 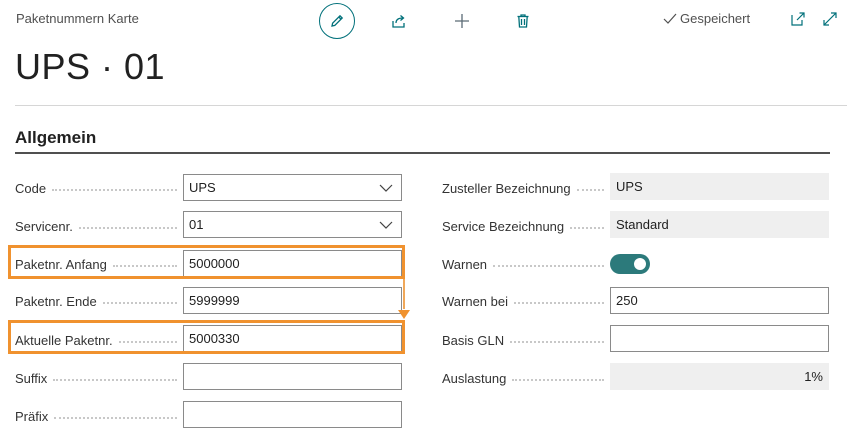 I want to click on label-paketnr-ende: Paketnr. Ende, so click(x=96, y=301).